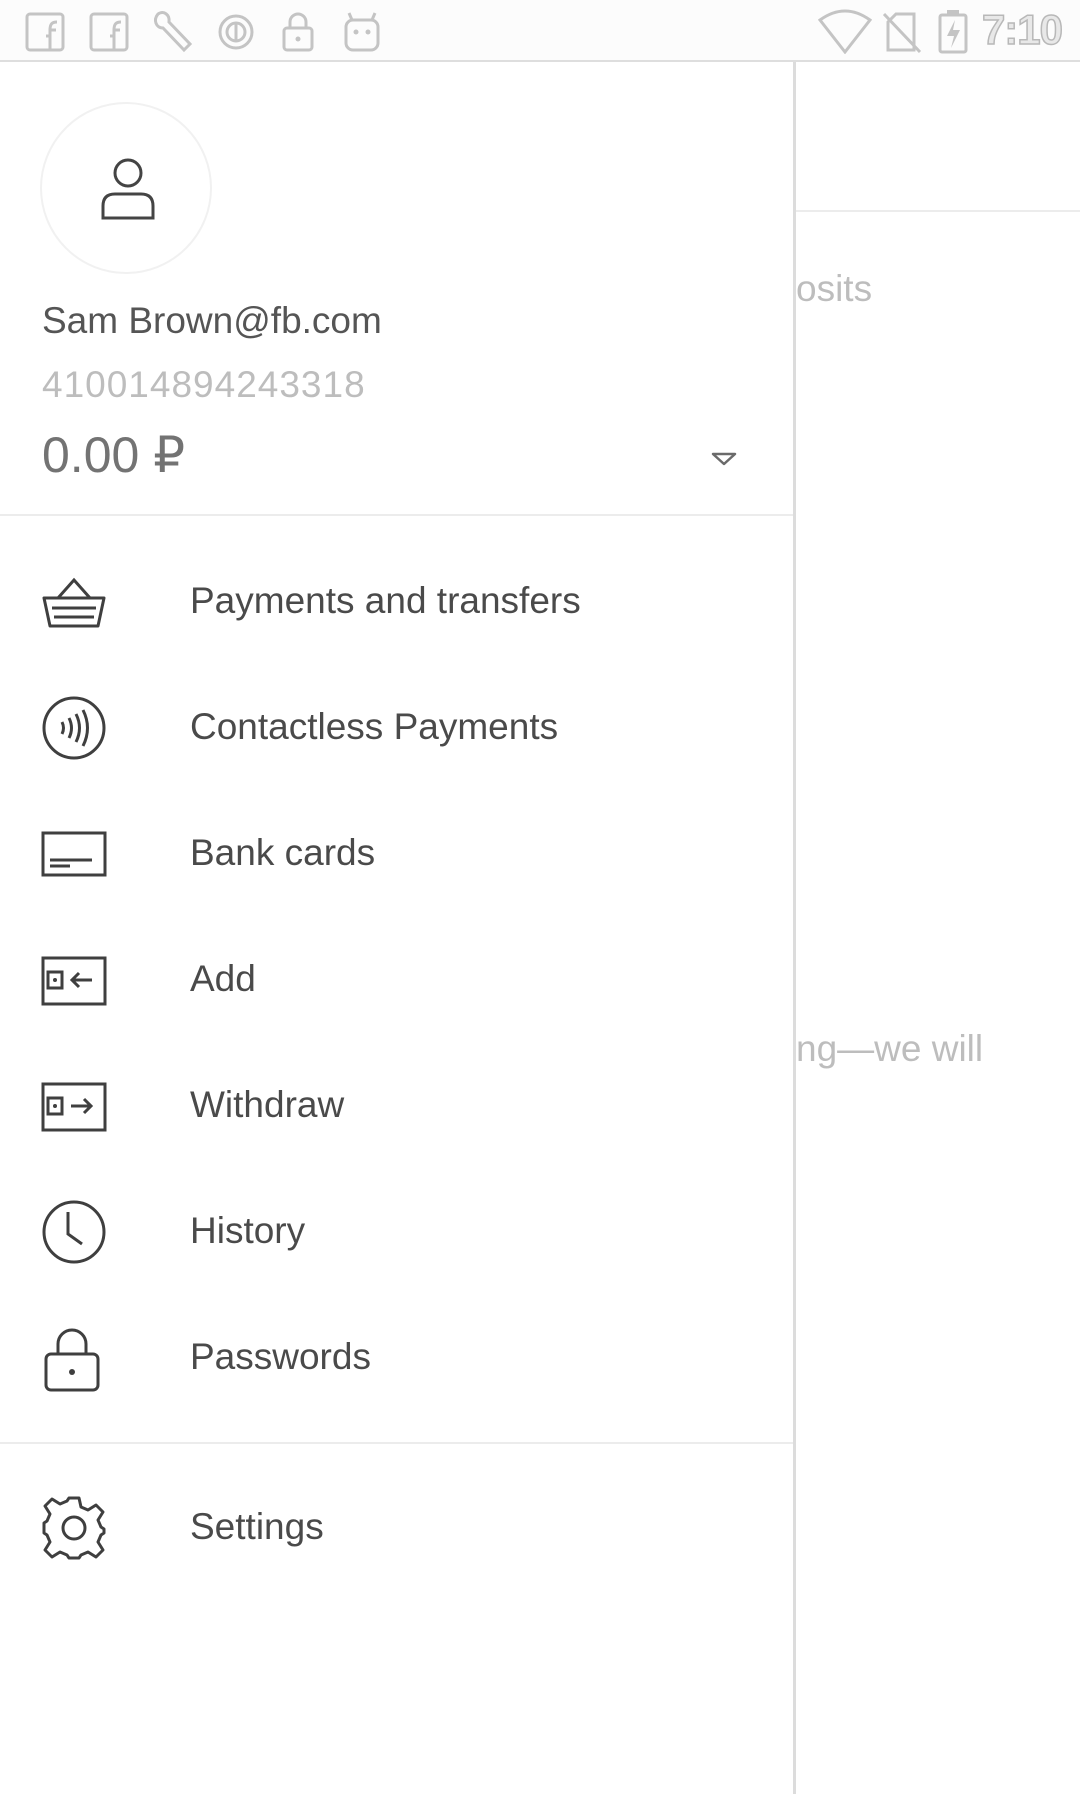  What do you see at coordinates (114, 455) in the screenshot?
I see `account-balance: 0.00 ₽` at bounding box center [114, 455].